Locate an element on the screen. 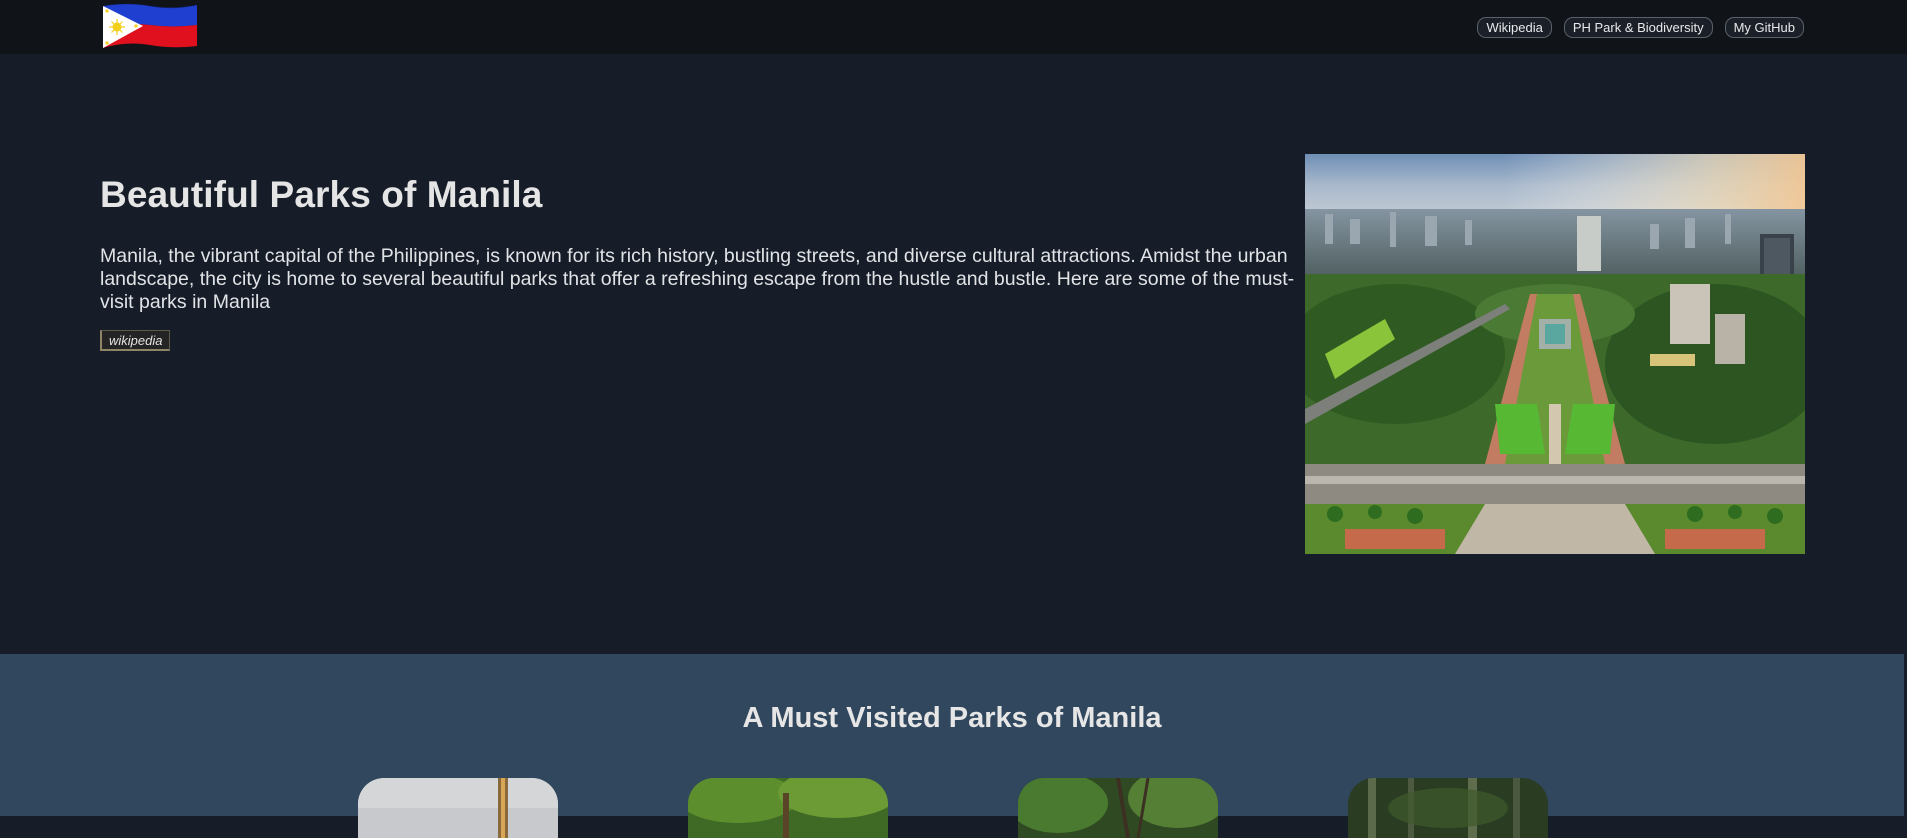 The width and height of the screenshot is (1907, 838). nav-link-wikipedia: Wikipedia is located at coordinates (1514, 27).